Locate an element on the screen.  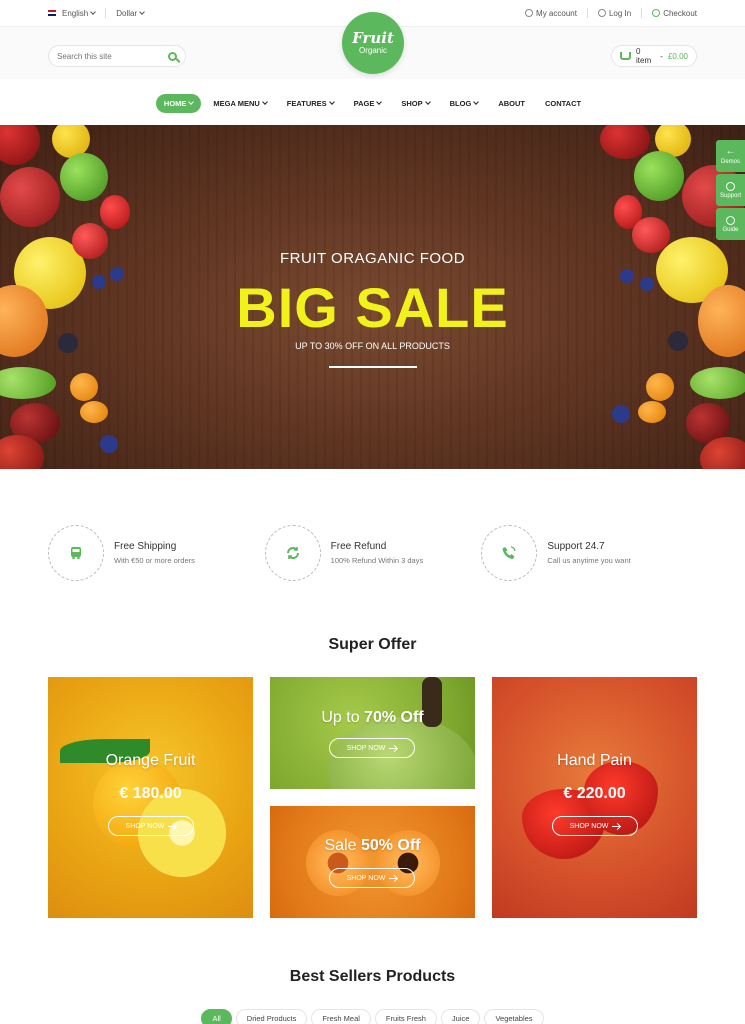
hero-title: BIG SALE is located at coordinates (372, 307).